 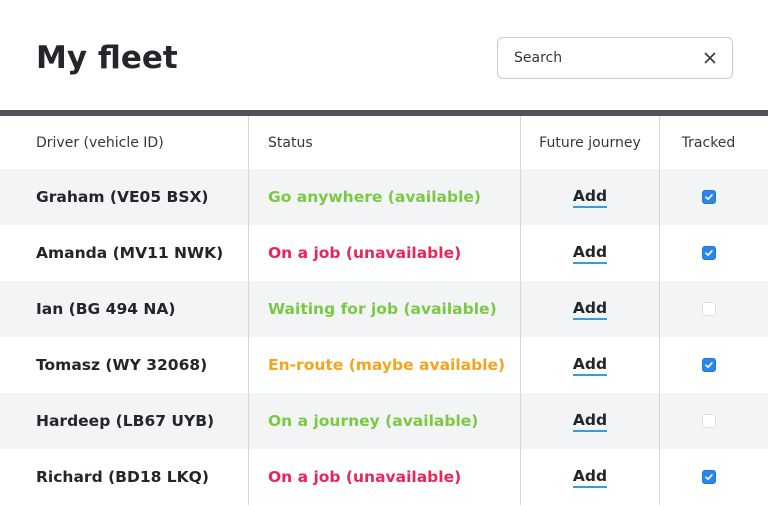 What do you see at coordinates (710, 58) in the screenshot?
I see `close-icon` at bounding box center [710, 58].